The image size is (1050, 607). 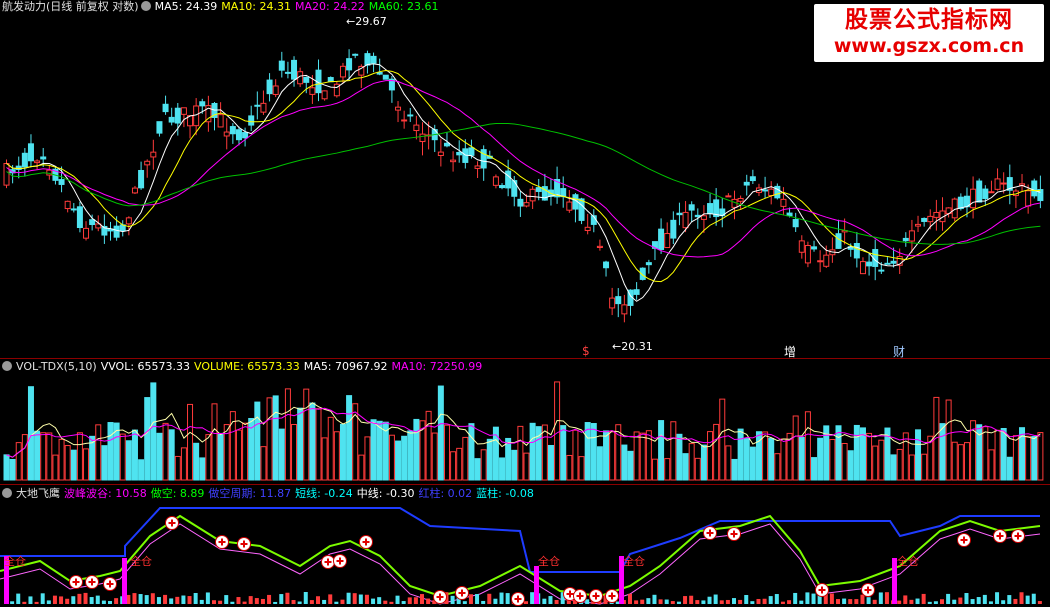 I want to click on stock-title: 航发动力(日线 前复权 对数), so click(x=70, y=6).